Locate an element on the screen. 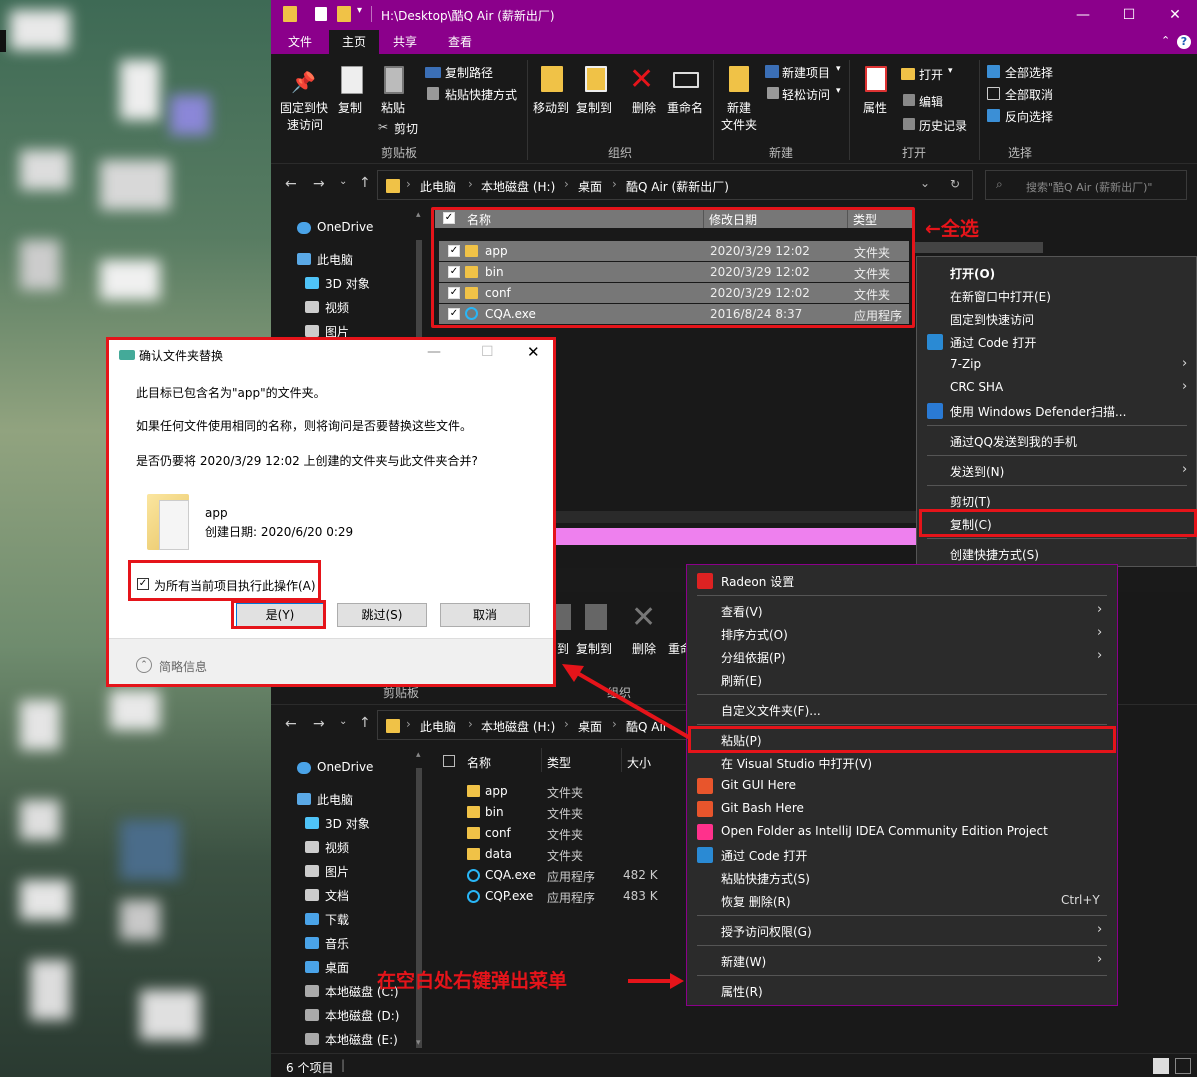 The height and width of the screenshot is (1077, 1197). nav-videos: 视频 is located at coordinates (337, 307).